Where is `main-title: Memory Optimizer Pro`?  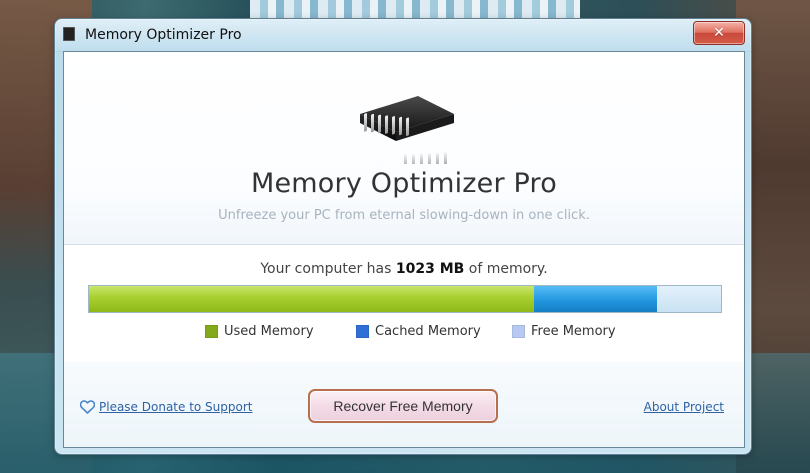
main-title: Memory Optimizer Pro is located at coordinates (404, 183).